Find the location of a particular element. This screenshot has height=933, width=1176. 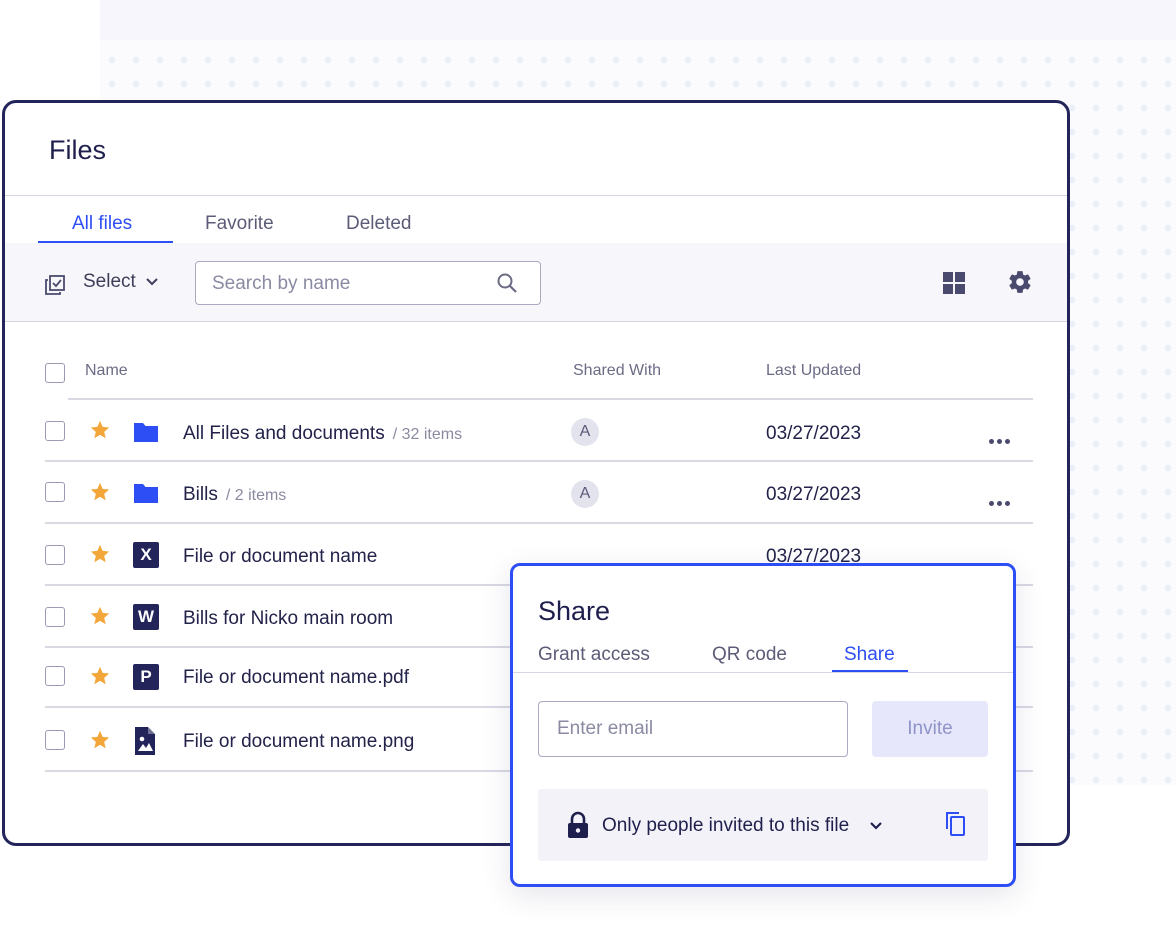

select-checkbox-icon is located at coordinates (55, 285).